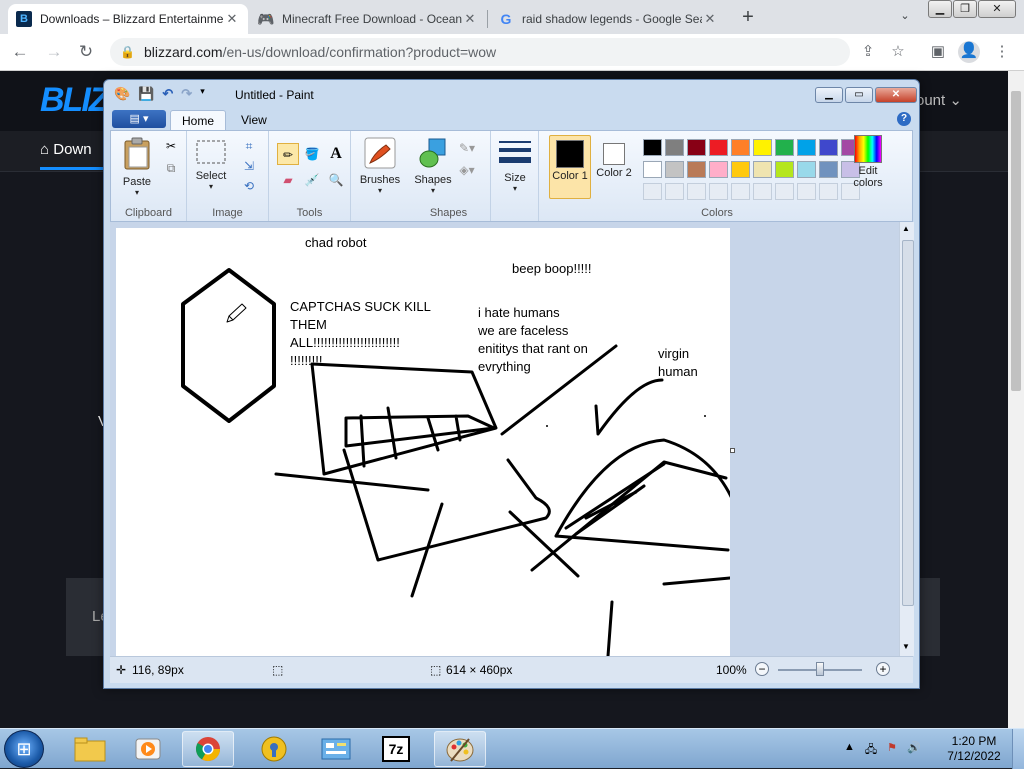 The width and height of the screenshot is (1024, 769). What do you see at coordinates (898, 52) in the screenshot?
I see `bookmark-star-icon: ☆` at bounding box center [898, 52].